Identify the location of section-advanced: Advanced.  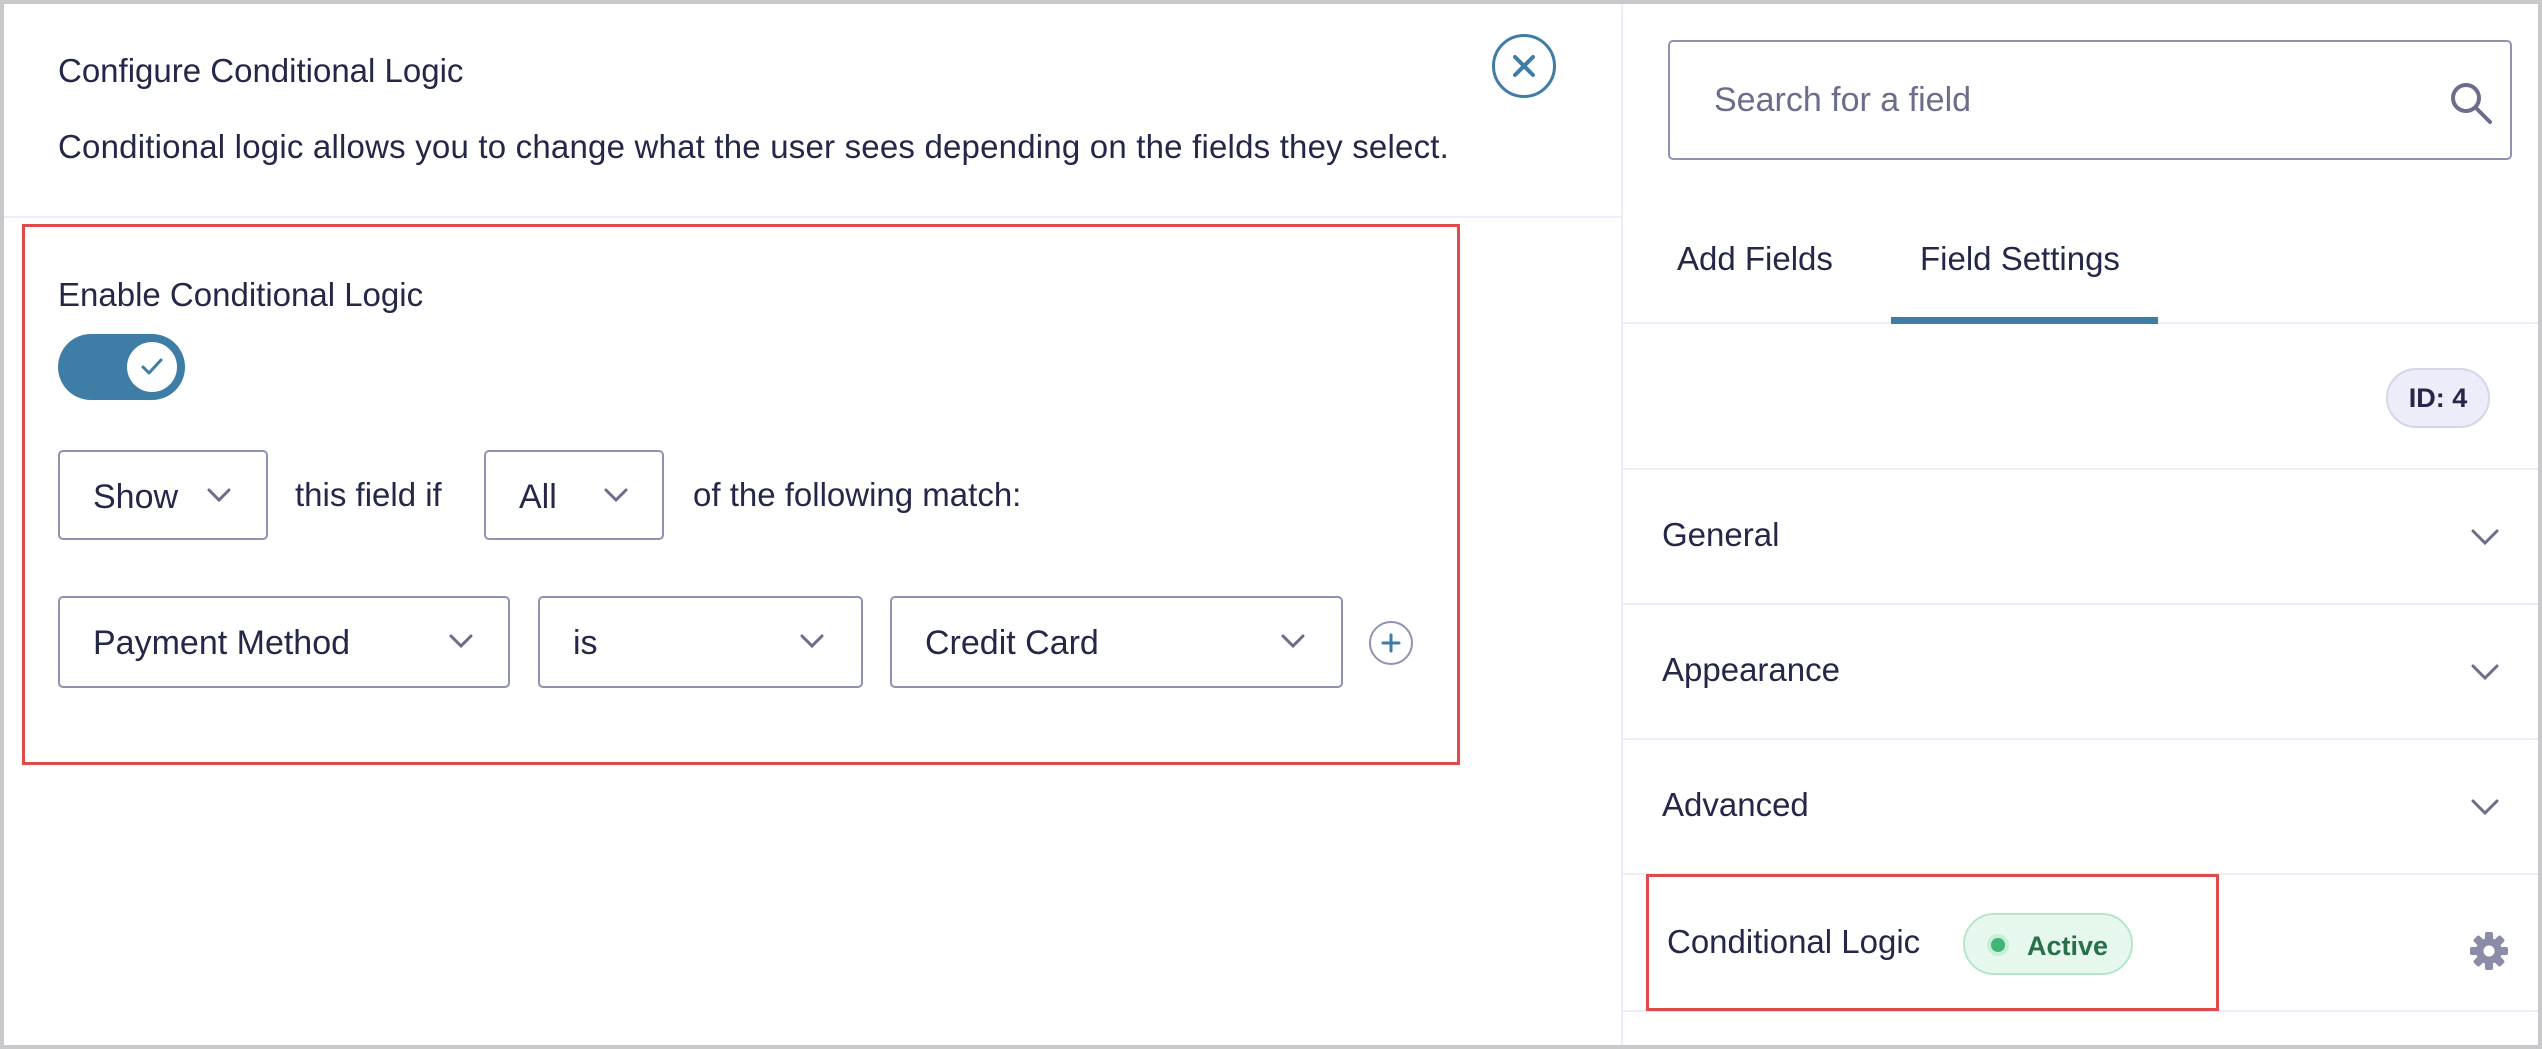
(2080, 807).